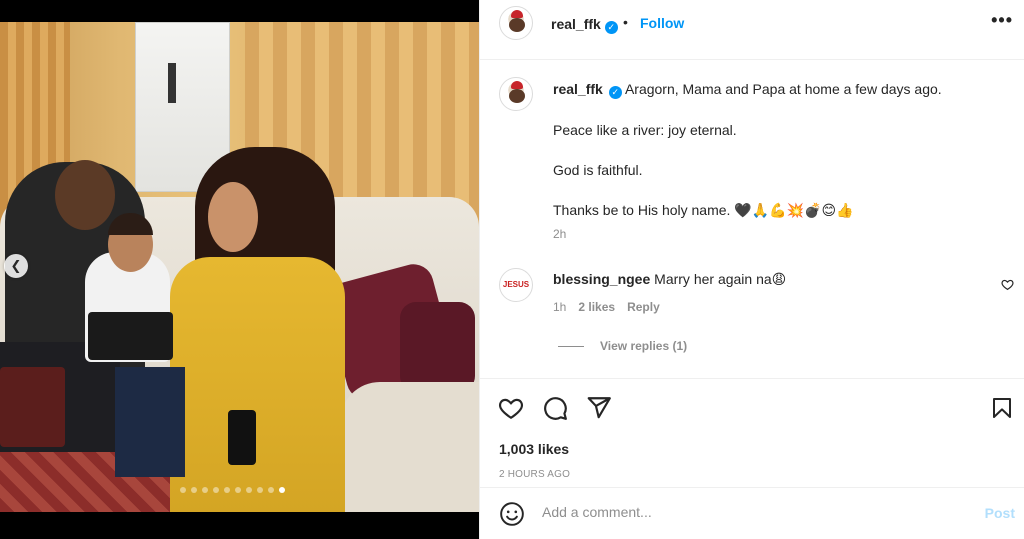 The width and height of the screenshot is (1024, 539). What do you see at coordinates (578, 89) in the screenshot?
I see `caption-username: real_ffk` at bounding box center [578, 89].